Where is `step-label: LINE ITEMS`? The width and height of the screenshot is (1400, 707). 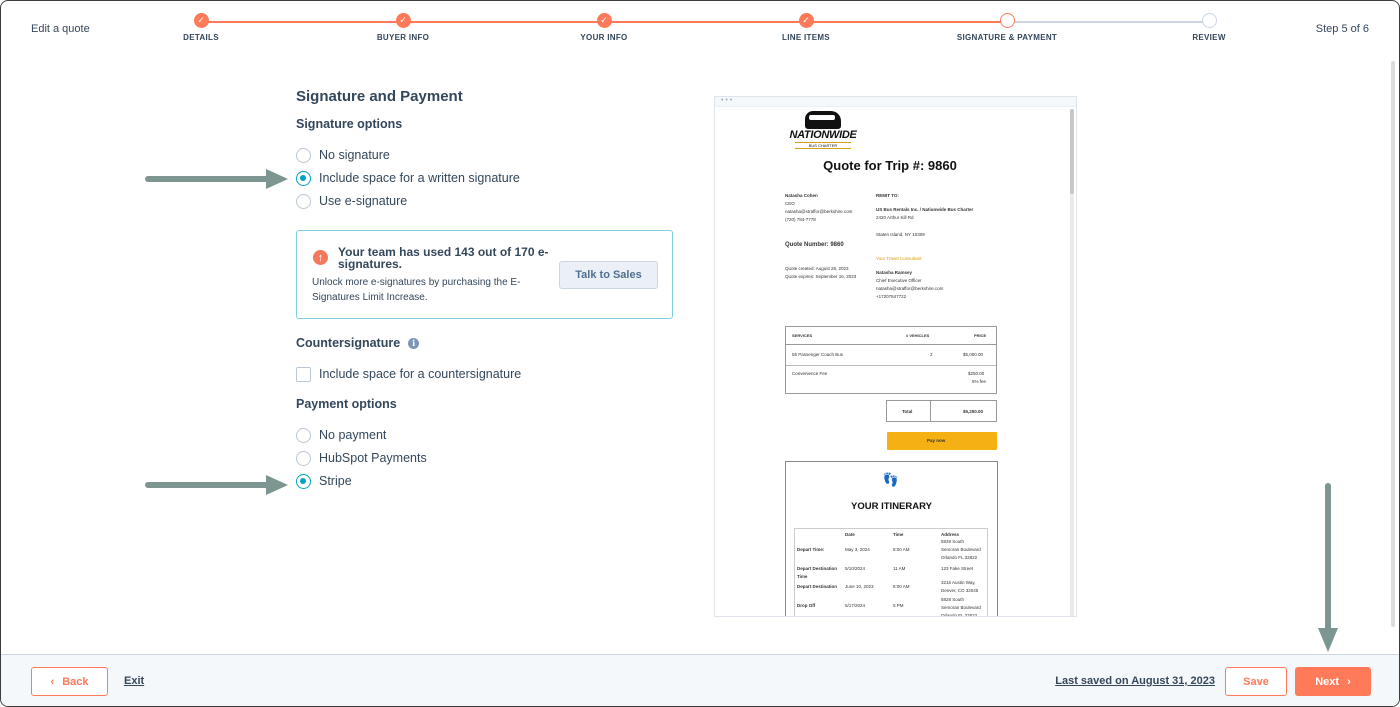
step-label: LINE ITEMS is located at coordinates (806, 37).